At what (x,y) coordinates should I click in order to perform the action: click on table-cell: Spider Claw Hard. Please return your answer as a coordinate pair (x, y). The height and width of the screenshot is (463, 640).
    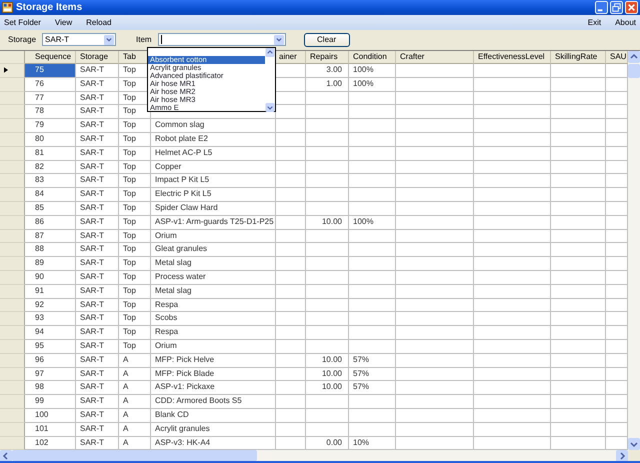
    Looking at the image, I should click on (213, 209).